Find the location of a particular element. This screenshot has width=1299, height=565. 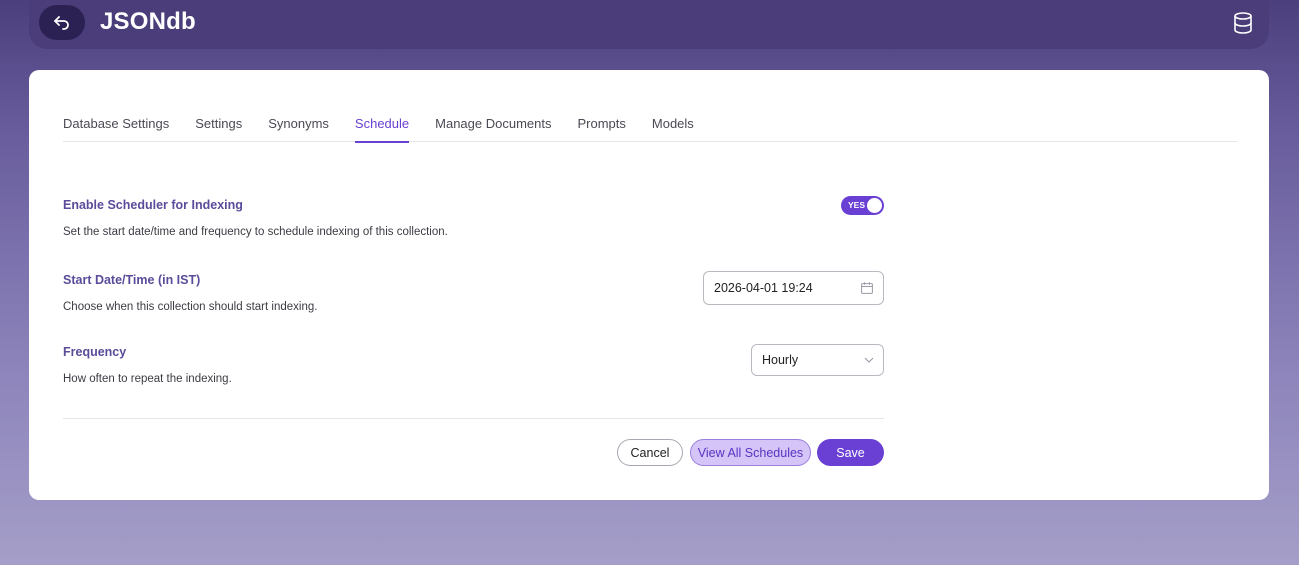

back-button is located at coordinates (62, 22).